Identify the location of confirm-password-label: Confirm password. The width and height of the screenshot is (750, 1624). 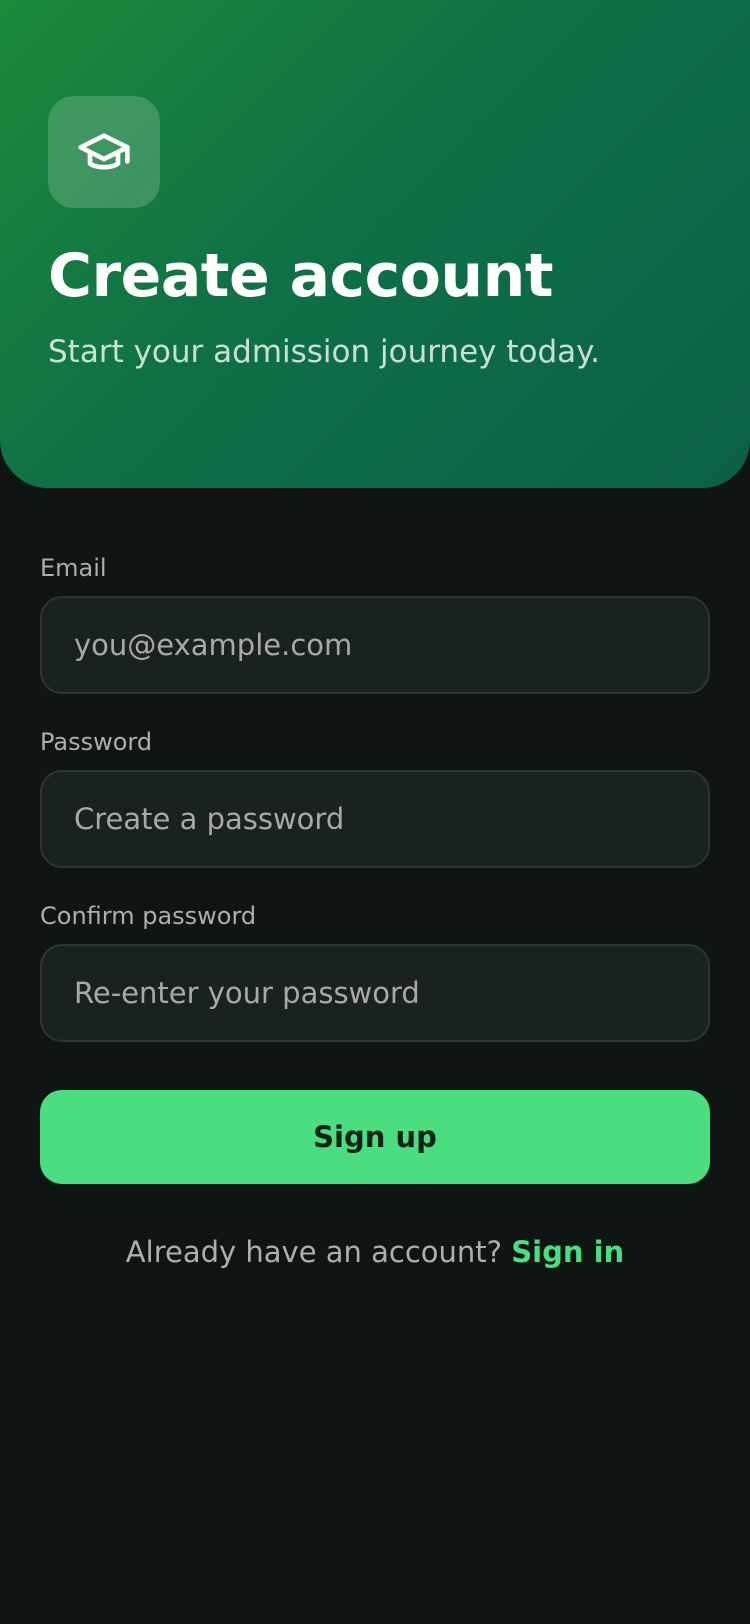
(148, 916).